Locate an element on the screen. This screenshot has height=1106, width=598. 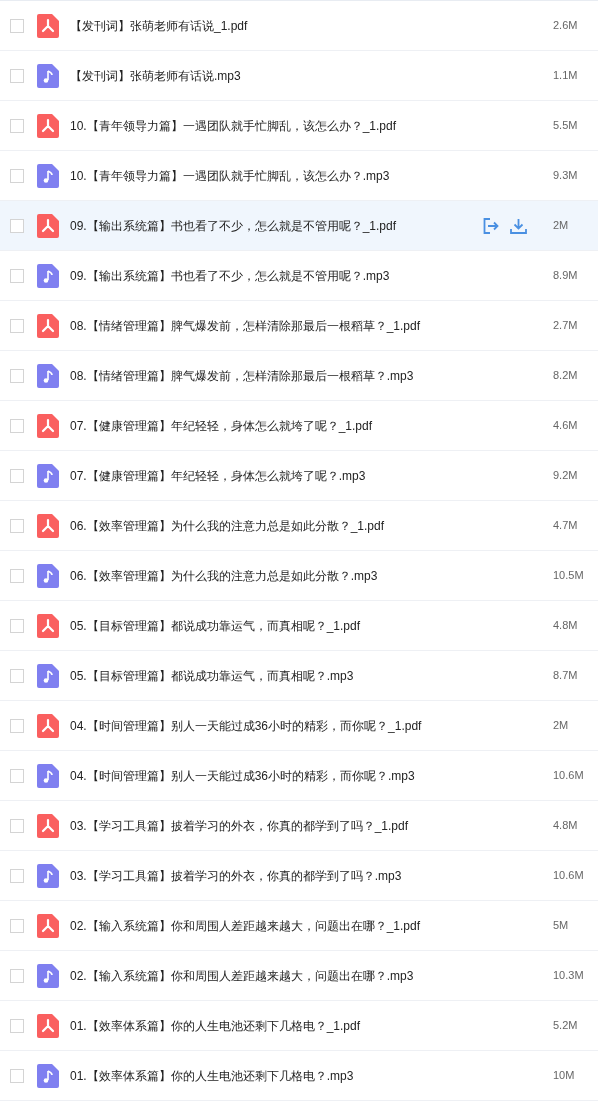
file-name: 07.【健康管理篇】年纪轻轻，身体怎么就垮了呢？.mp3 is located at coordinates (218, 475).